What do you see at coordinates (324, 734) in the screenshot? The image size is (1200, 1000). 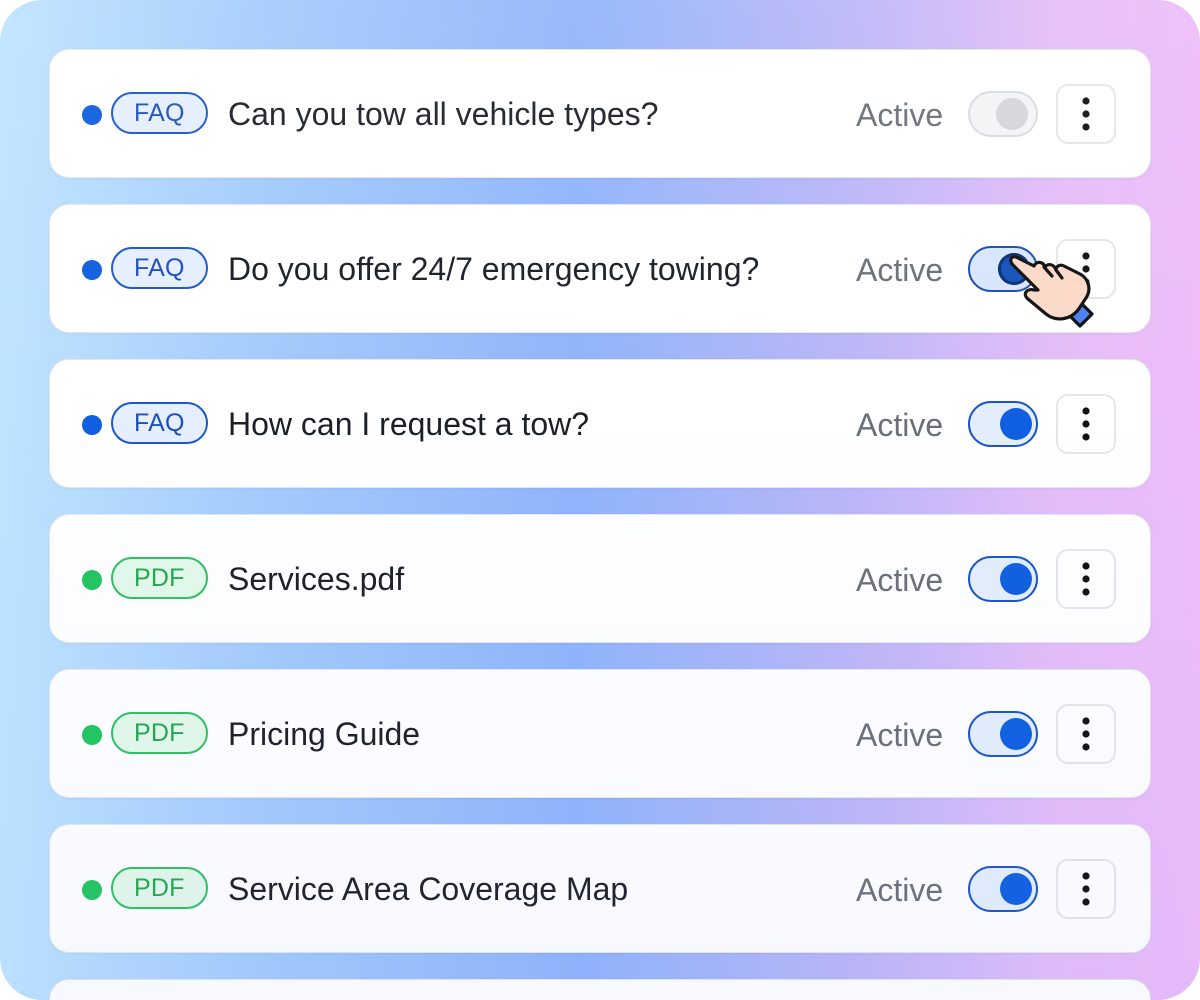 I see `item-title: Pricing Guide` at bounding box center [324, 734].